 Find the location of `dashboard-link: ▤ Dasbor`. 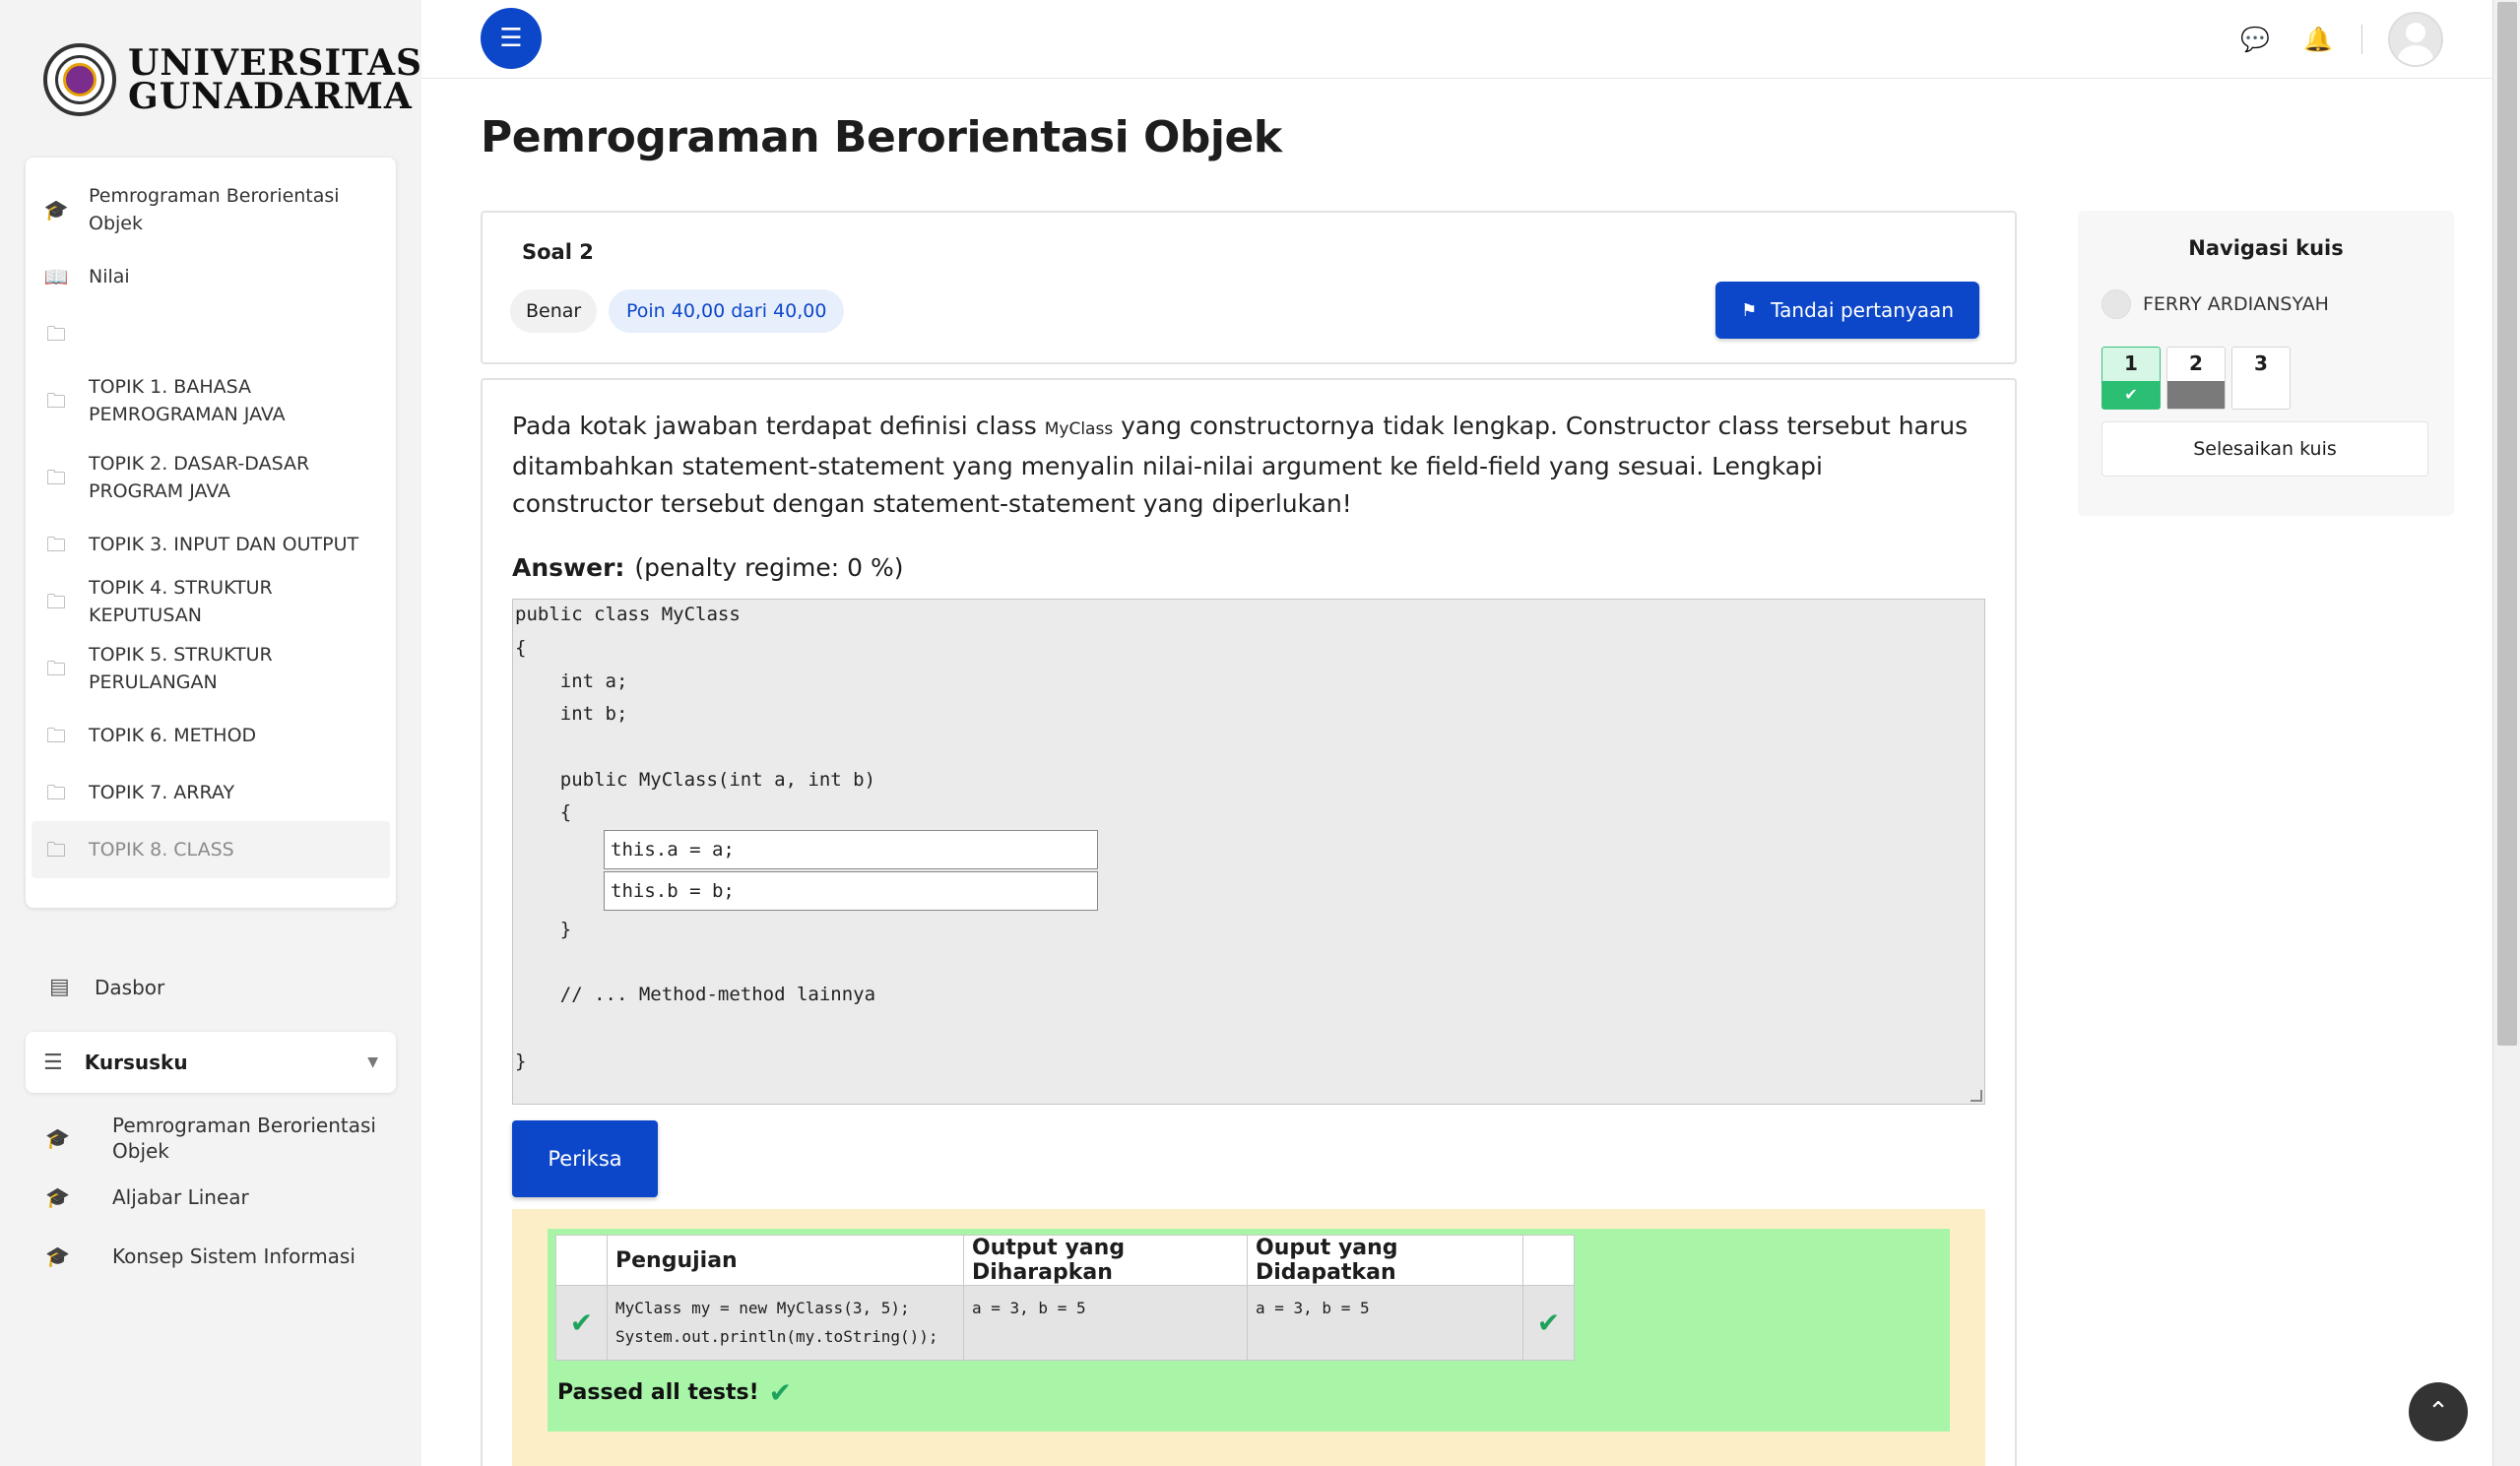

dashboard-link: ▤ Dasbor is located at coordinates (106, 987).